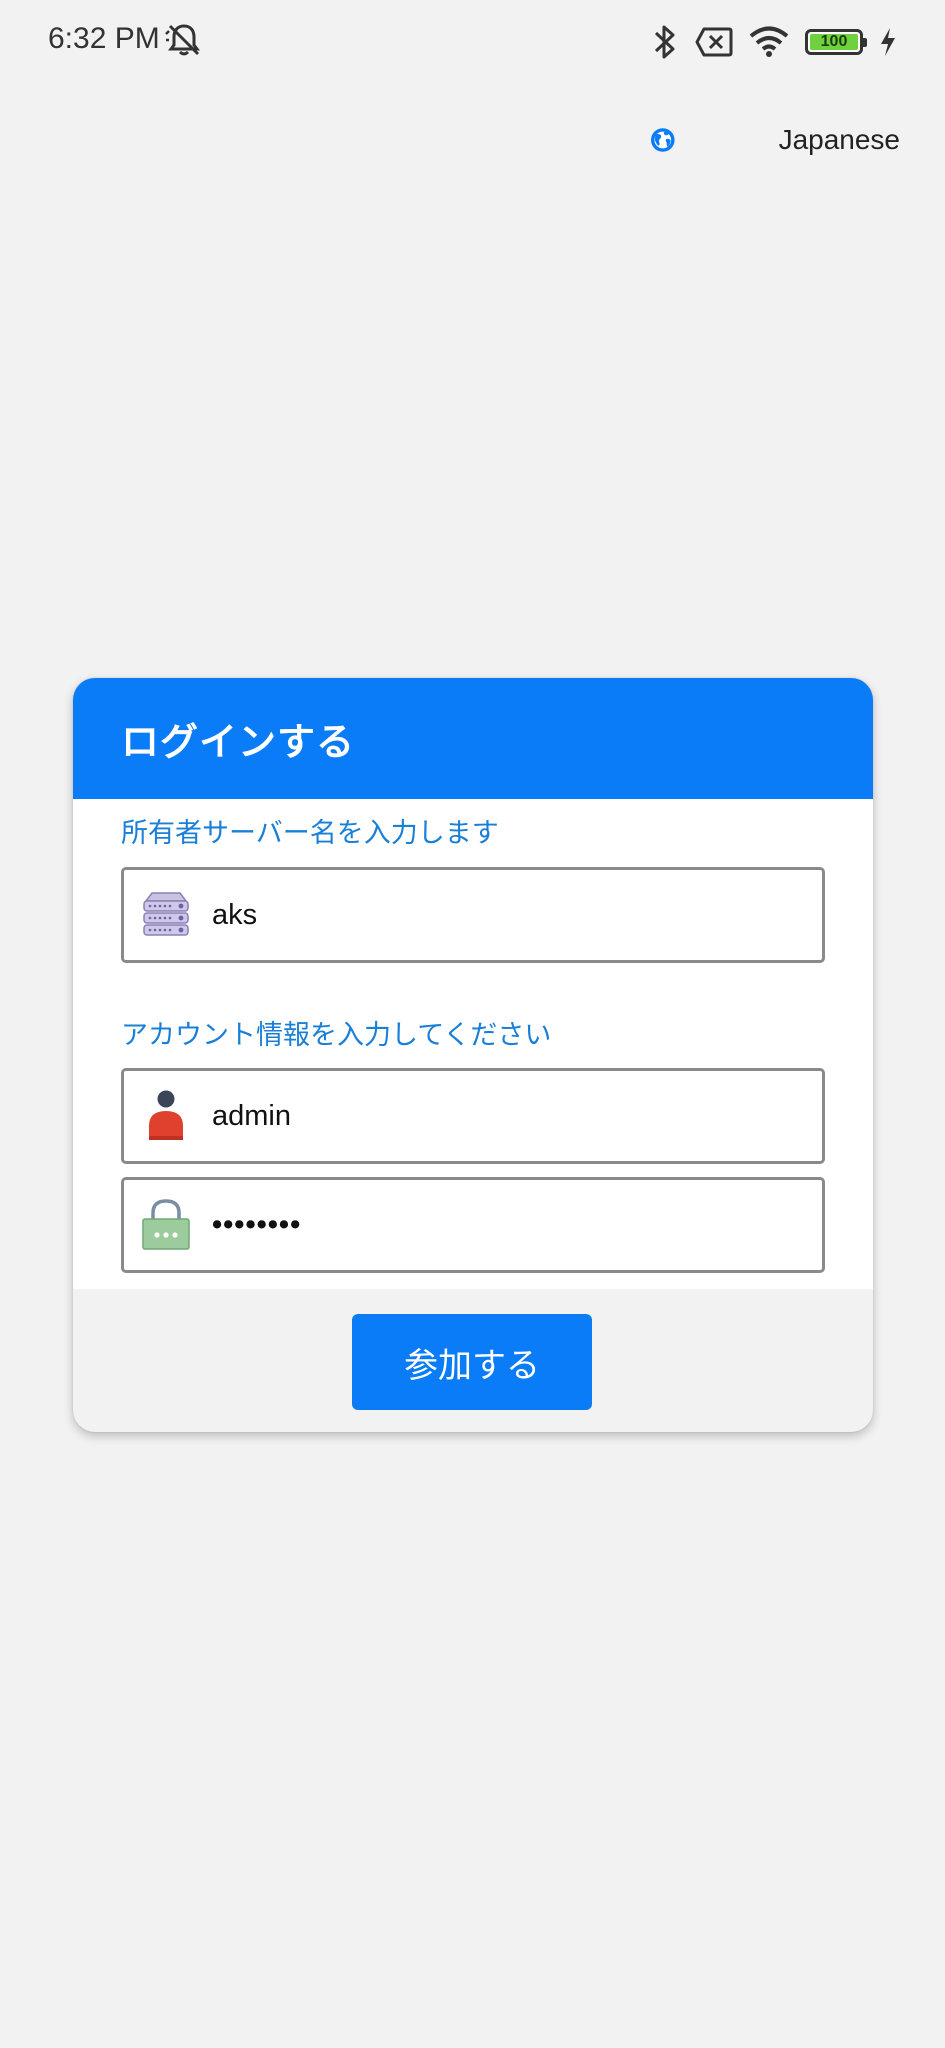 The width and height of the screenshot is (945, 2048). I want to click on username-value: admin, so click(251, 1116).